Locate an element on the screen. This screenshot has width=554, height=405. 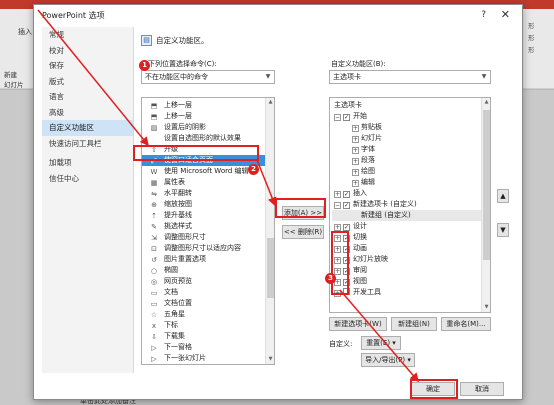
tree-item: 新建组 (自定义) is located at coordinates (407, 215).